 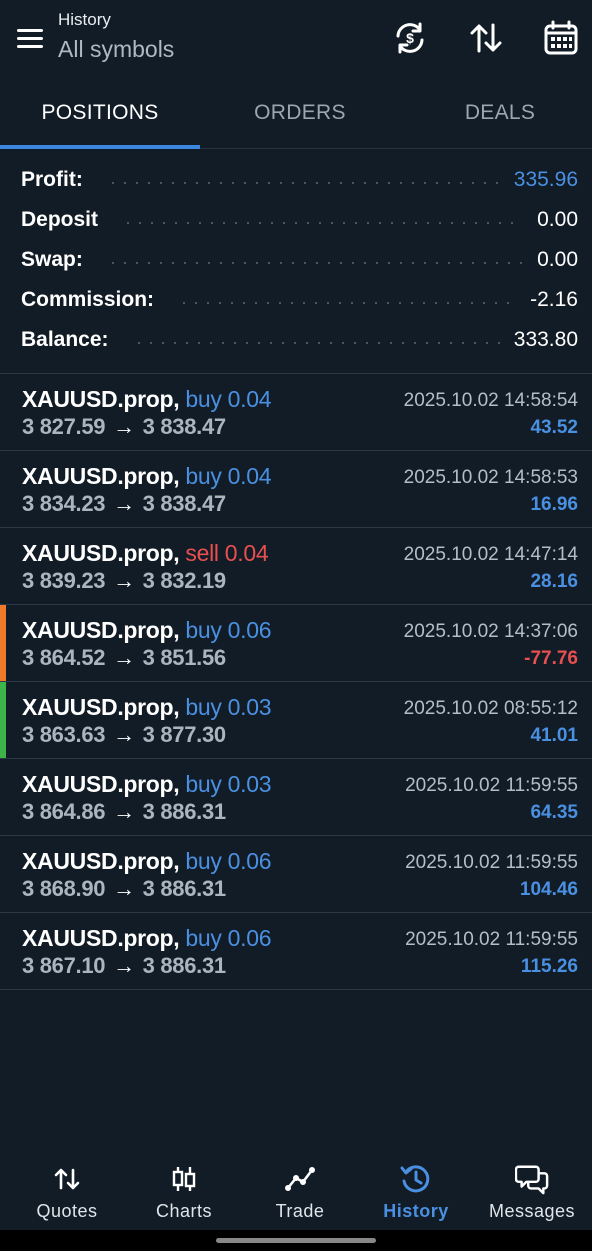 What do you see at coordinates (557, 259) in the screenshot?
I see `summary-value: 0.00` at bounding box center [557, 259].